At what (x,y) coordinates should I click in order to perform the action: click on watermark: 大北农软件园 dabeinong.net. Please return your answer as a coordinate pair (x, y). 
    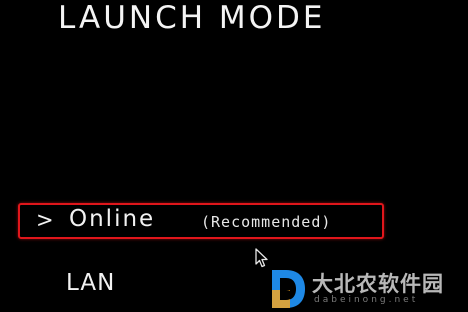
    Looking at the image, I should click on (368, 289).